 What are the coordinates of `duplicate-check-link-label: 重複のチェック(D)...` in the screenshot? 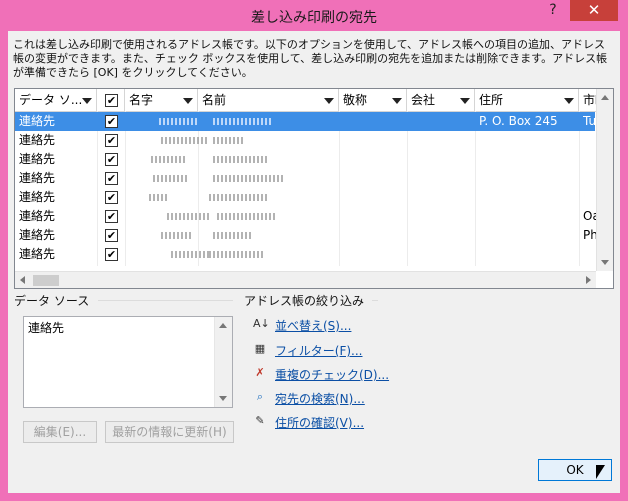 It's located at (332, 374).